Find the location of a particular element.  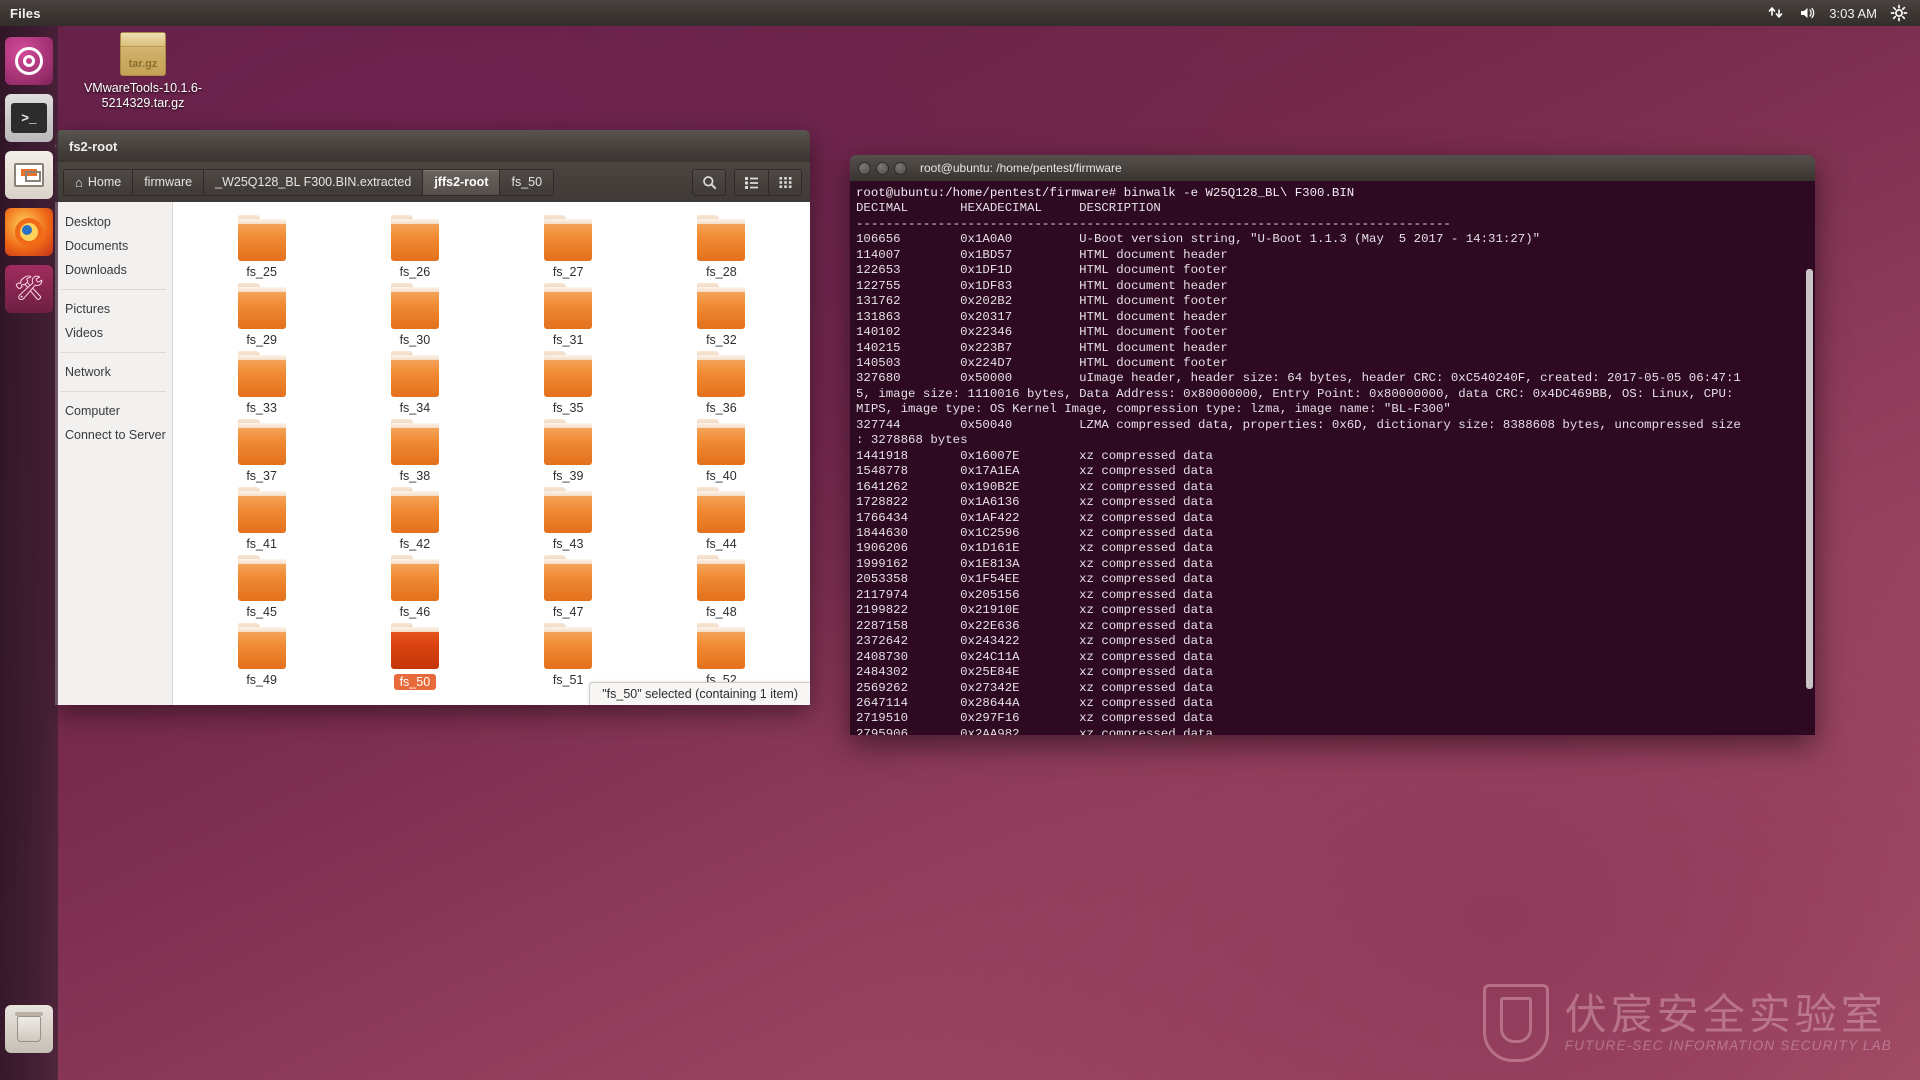

folder-item: fs_28 is located at coordinates (721, 247).